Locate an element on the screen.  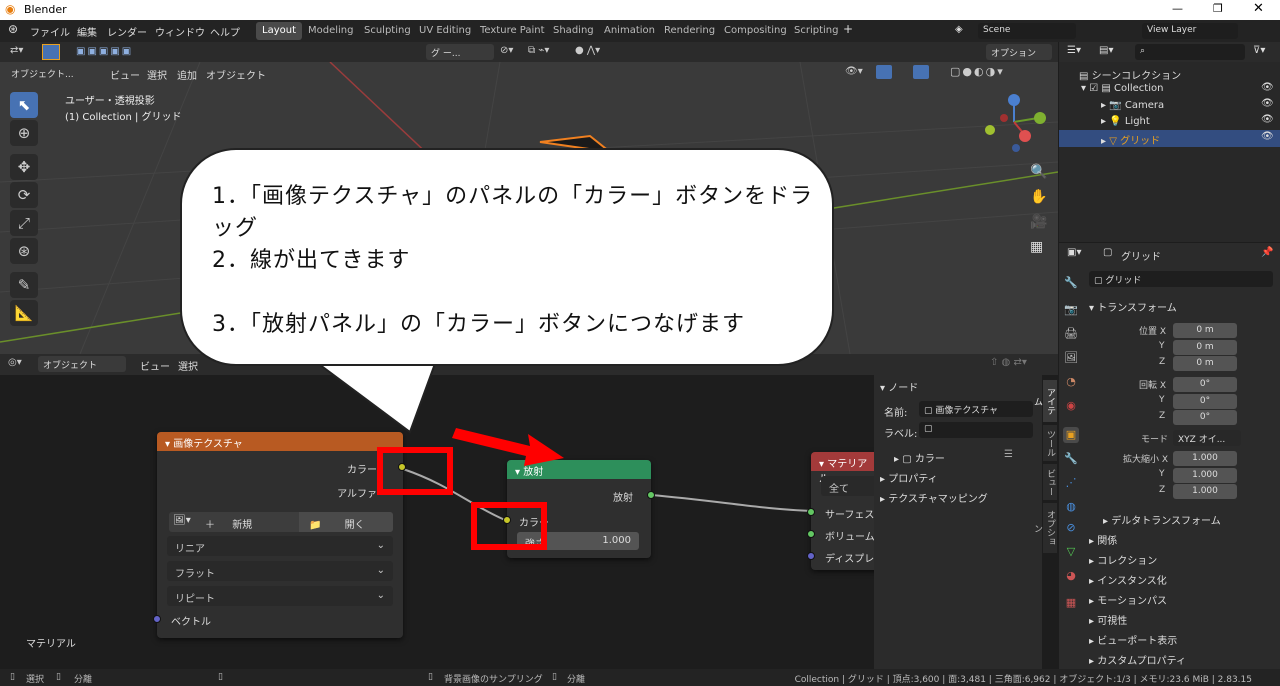
open-image-button: 📁 開く is located at coordinates (346, 522).